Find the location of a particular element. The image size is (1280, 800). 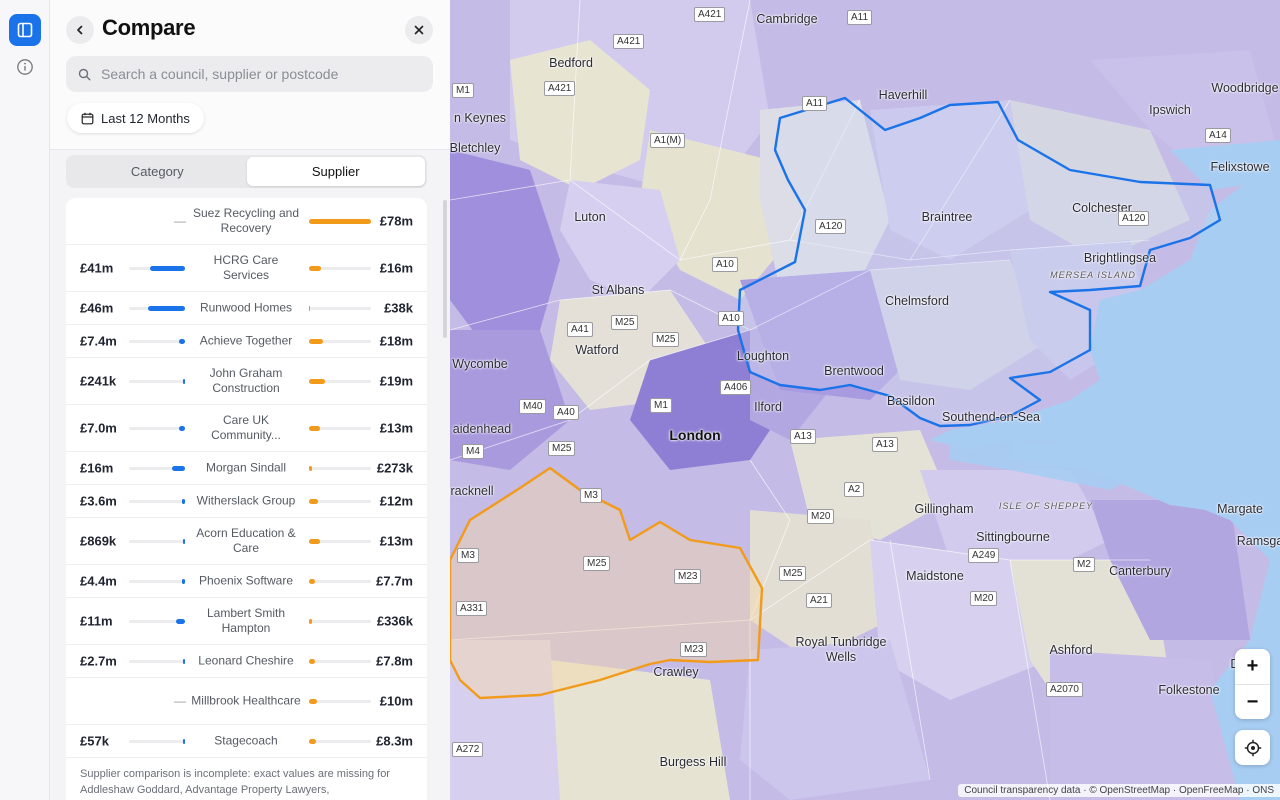

table-row: £4.4m Phoenix Software £7.7m is located at coordinates (246, 581).